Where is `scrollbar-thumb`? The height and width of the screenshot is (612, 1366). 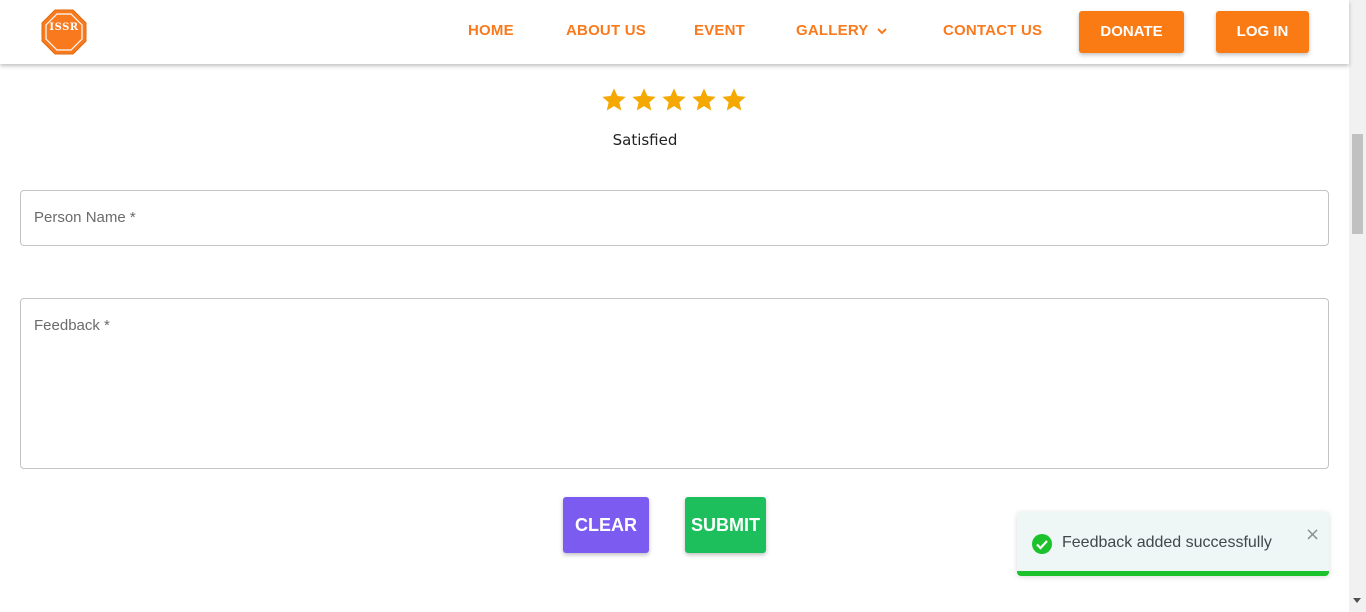 scrollbar-thumb is located at coordinates (1357, 184).